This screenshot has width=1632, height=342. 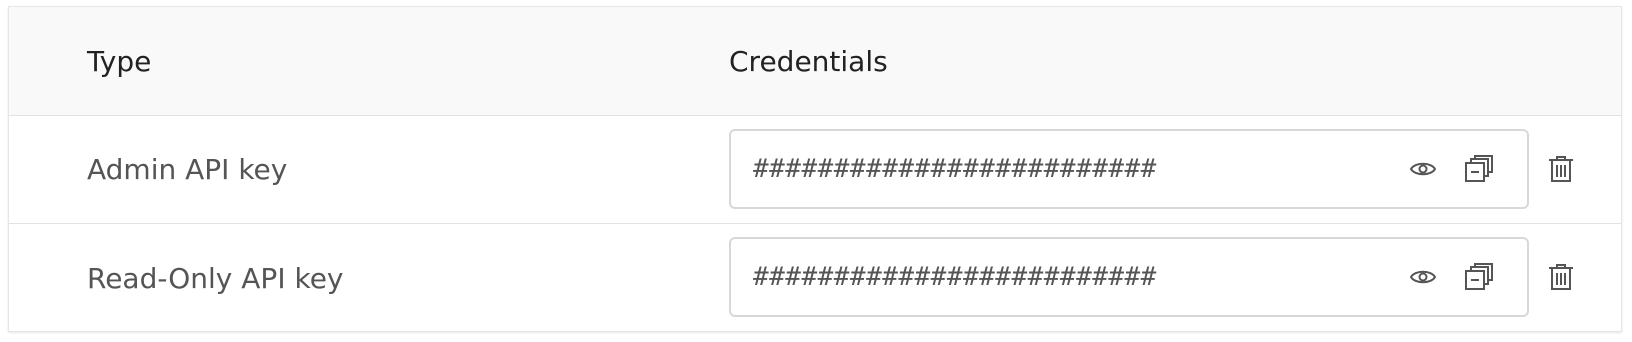 What do you see at coordinates (215, 278) in the screenshot?
I see `credential-type-label: Read-Only API key` at bounding box center [215, 278].